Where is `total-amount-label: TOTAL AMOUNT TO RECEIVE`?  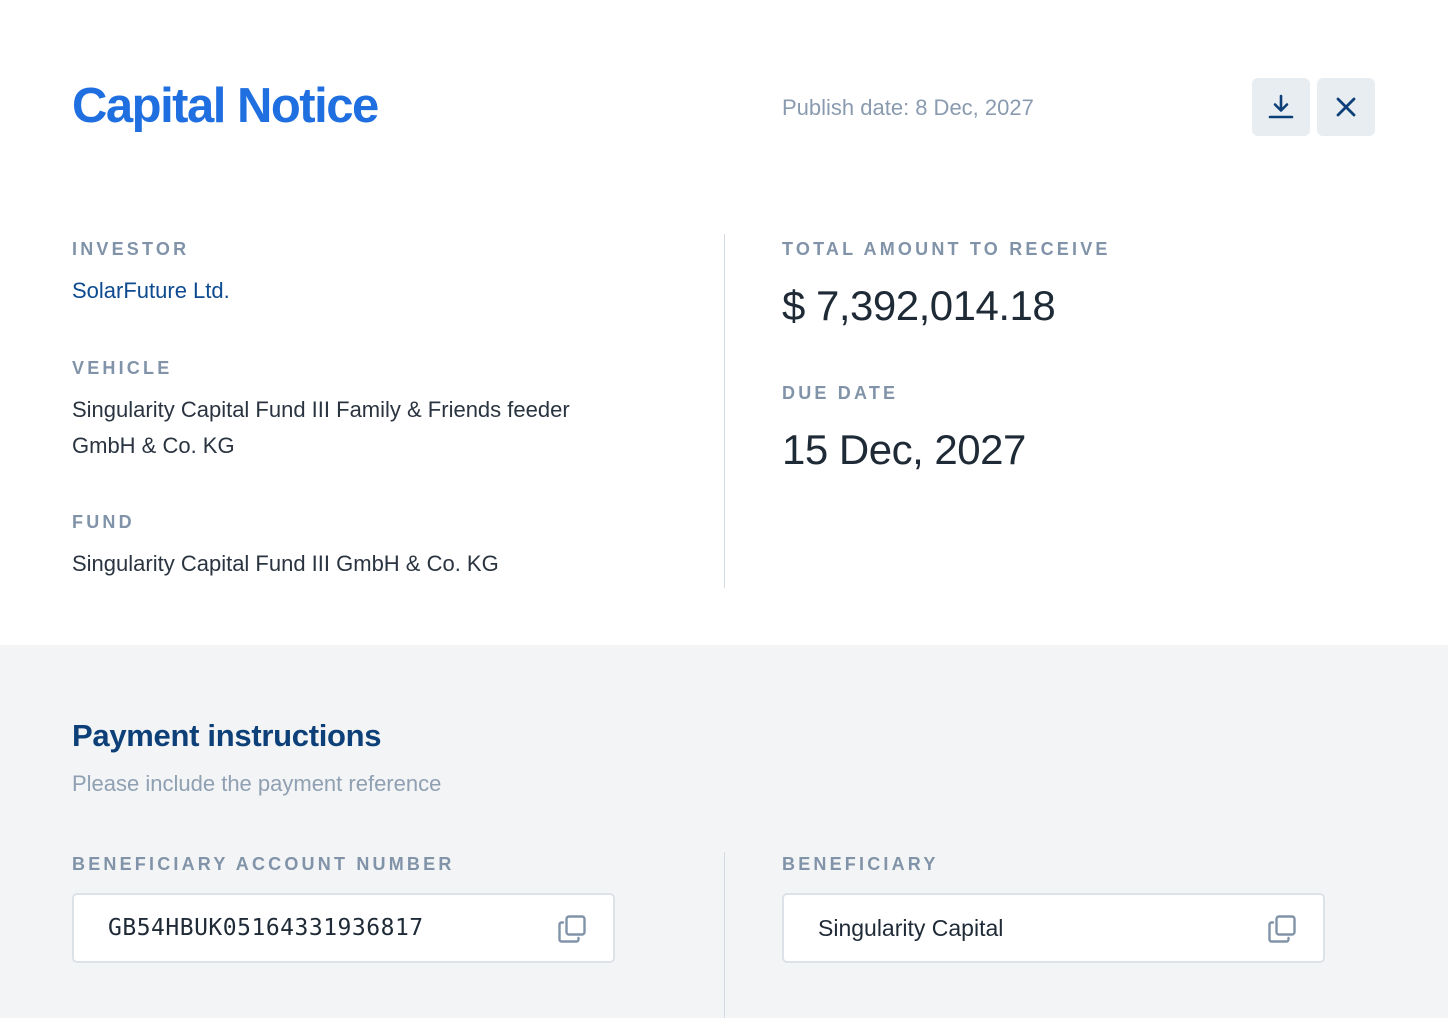
total-amount-label: TOTAL AMOUNT TO RECEIVE is located at coordinates (946, 249).